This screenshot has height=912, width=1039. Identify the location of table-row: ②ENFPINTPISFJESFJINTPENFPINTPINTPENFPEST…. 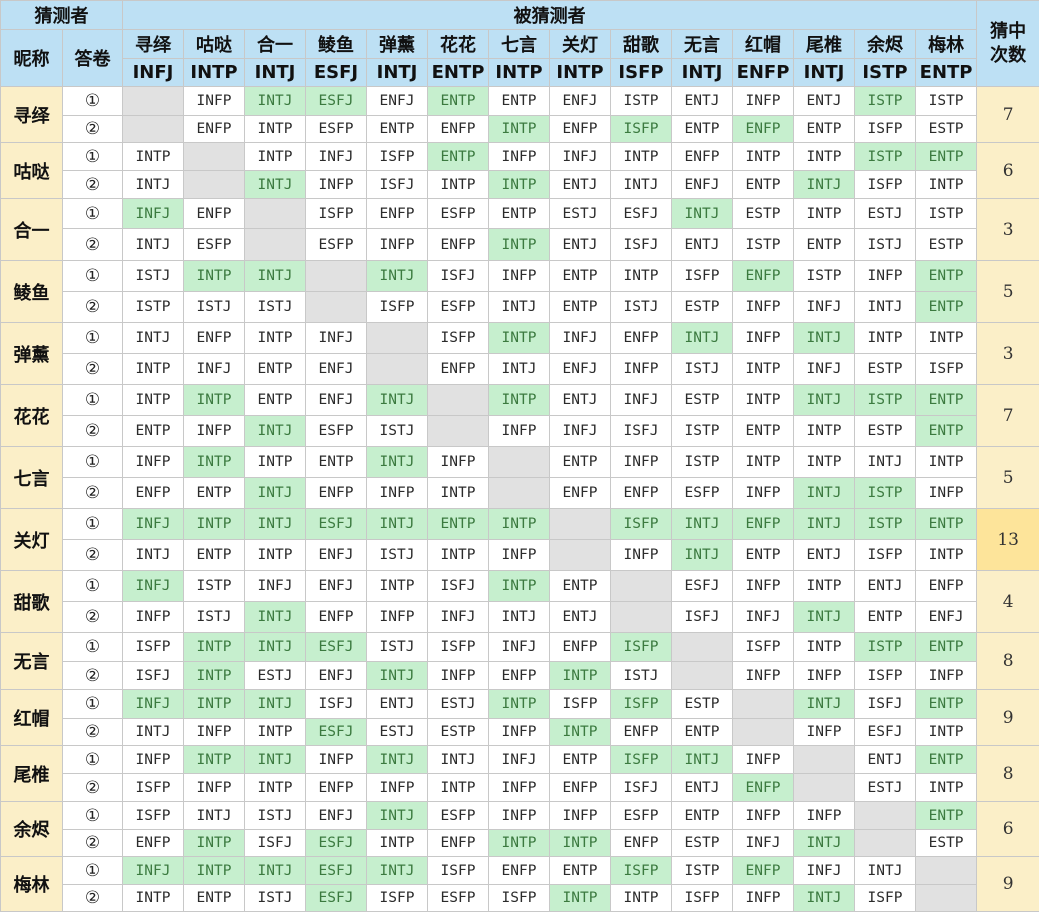
(520, 843).